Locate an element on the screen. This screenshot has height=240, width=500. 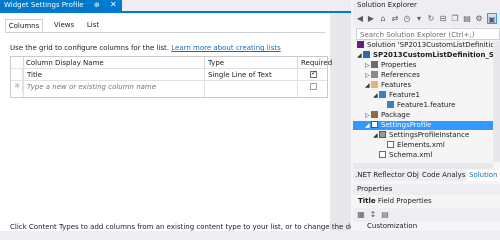
view-designer-icon: ▣ is located at coordinates (492, 18).